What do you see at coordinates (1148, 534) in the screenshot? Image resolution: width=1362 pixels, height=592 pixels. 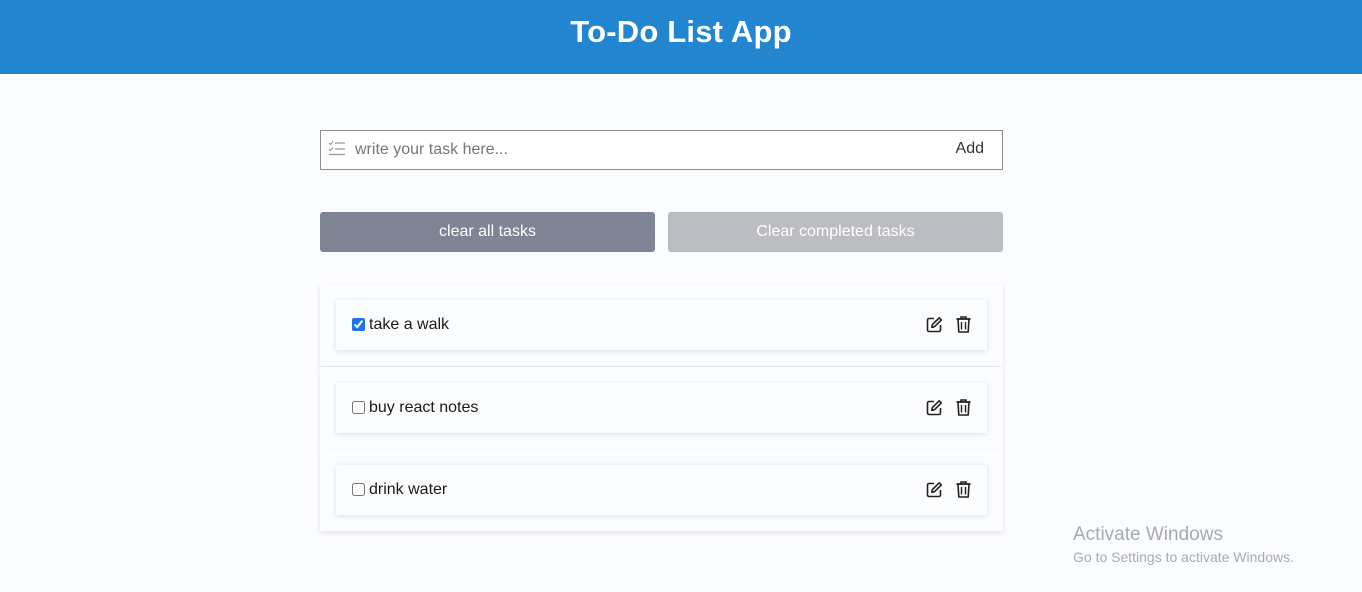 I see `watermark-title: Activate Windows` at bounding box center [1148, 534].